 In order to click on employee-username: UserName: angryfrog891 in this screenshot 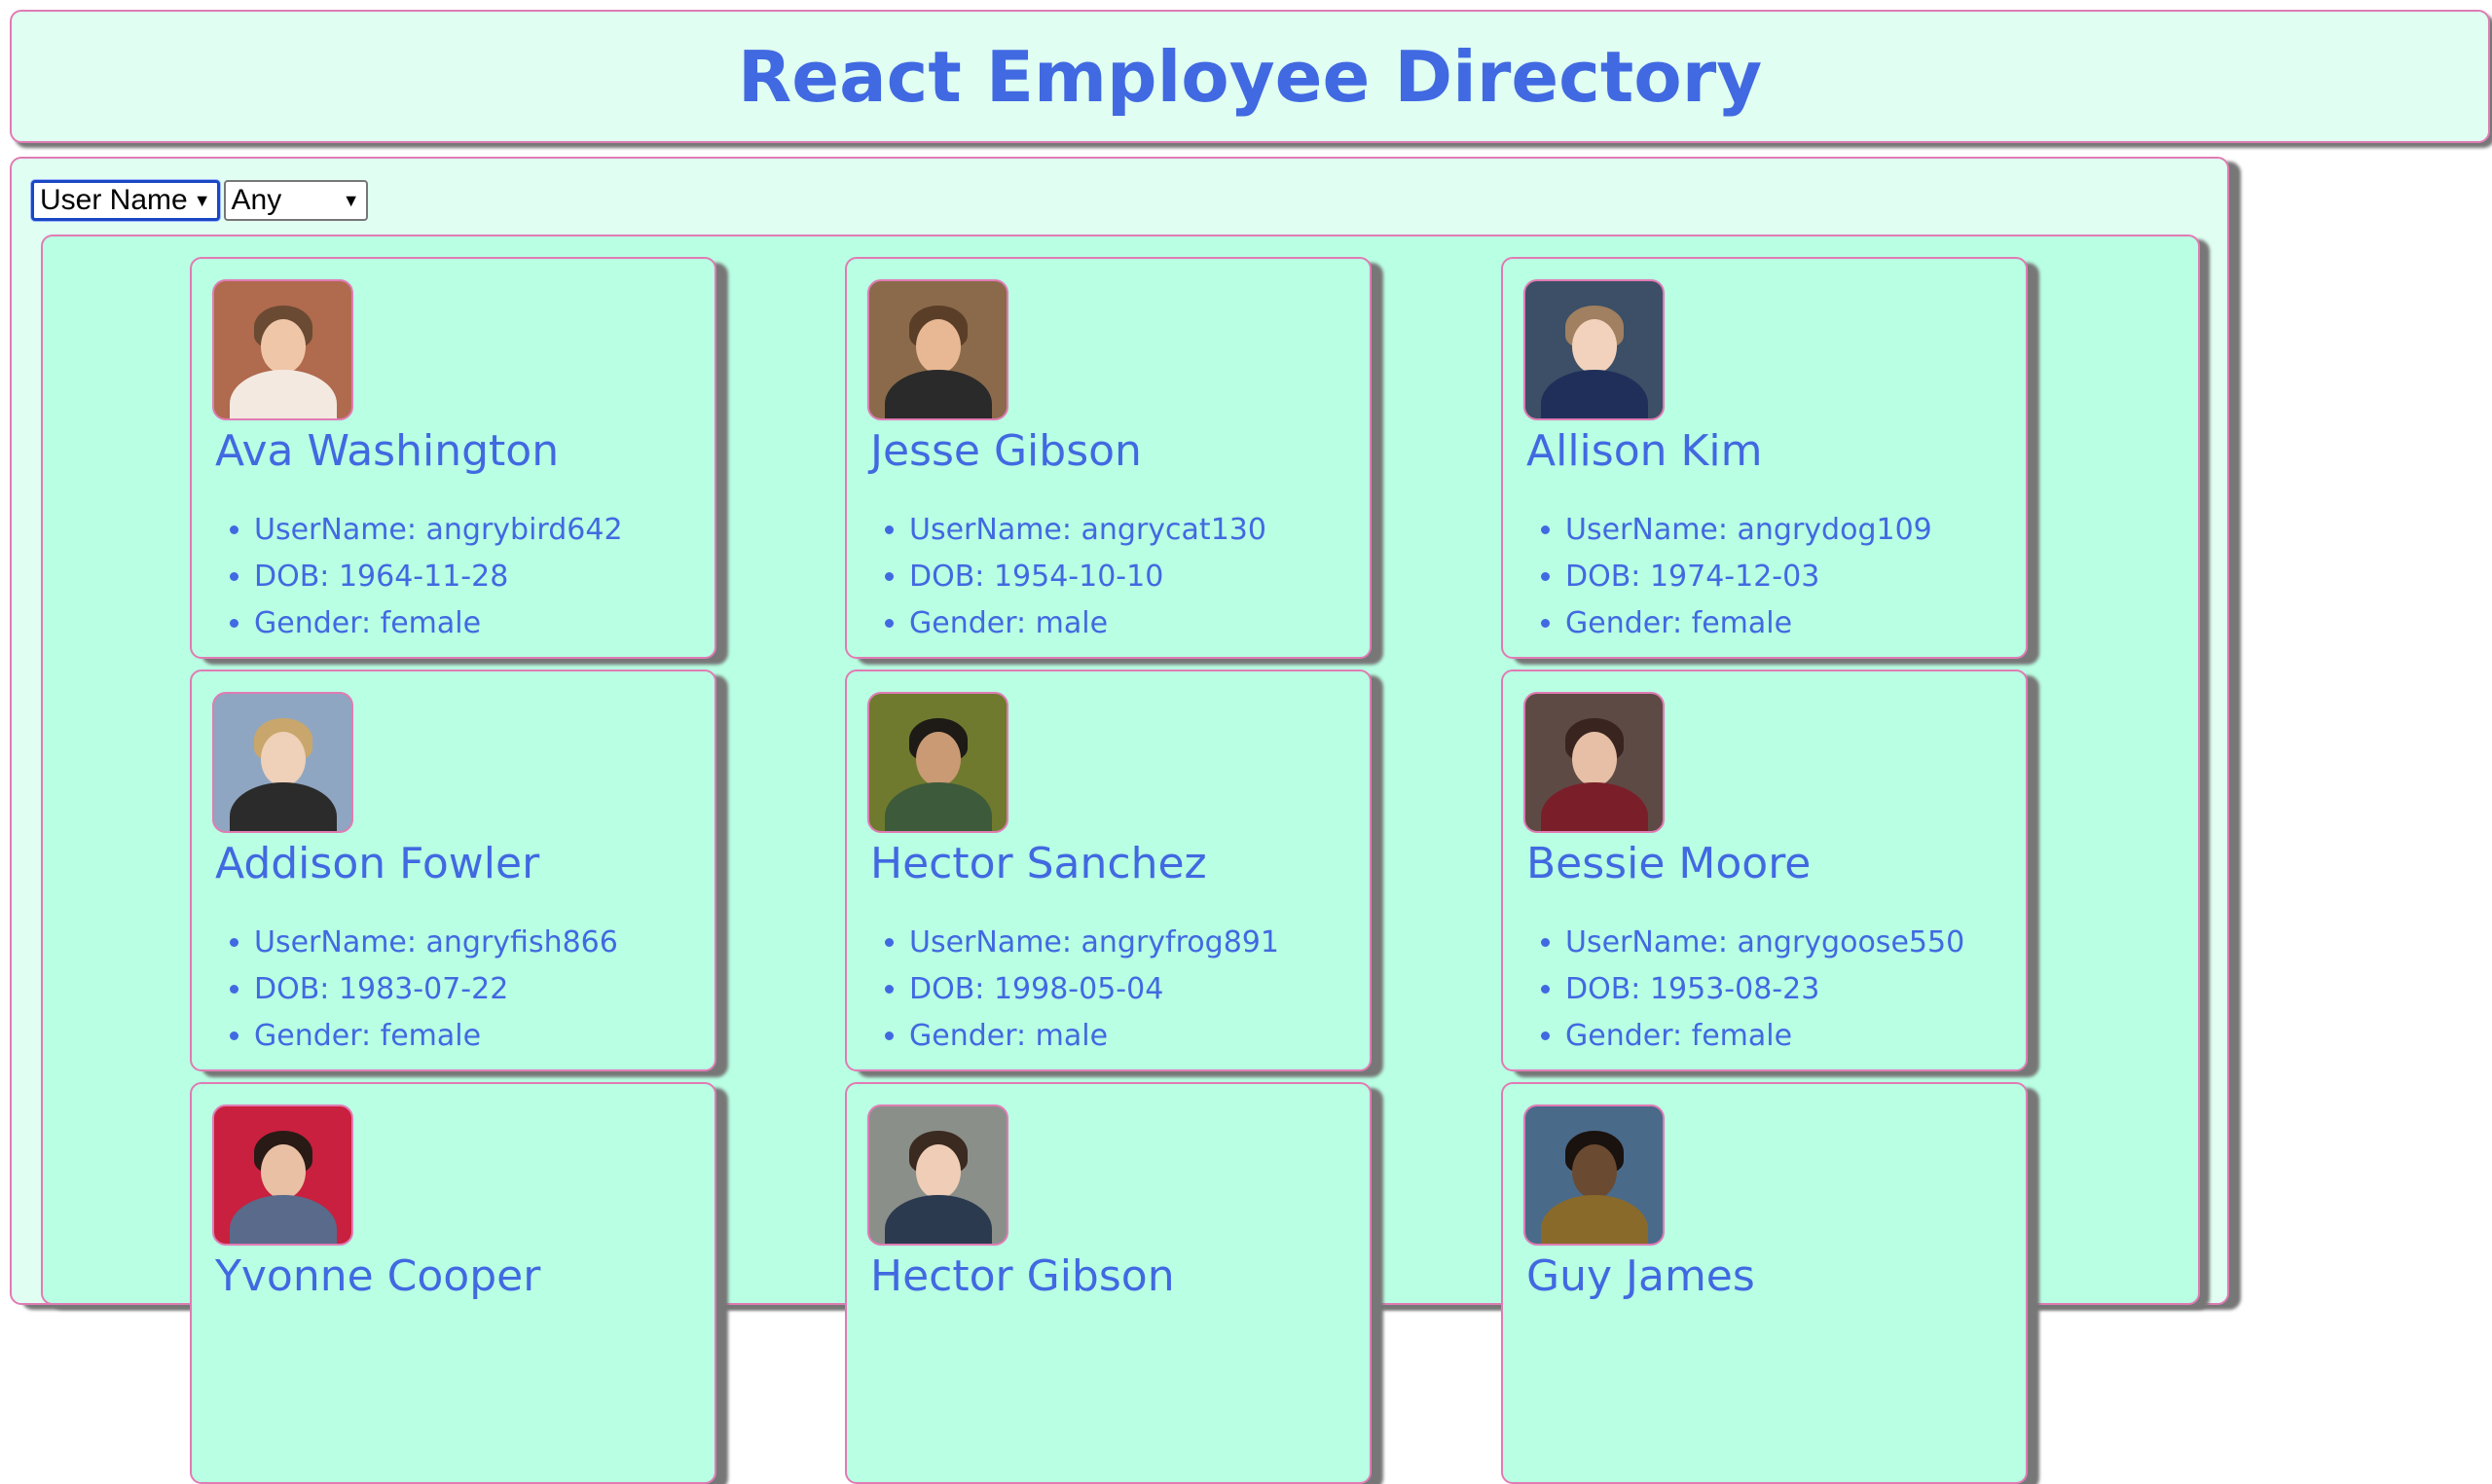, I will do `click(1094, 943)`.